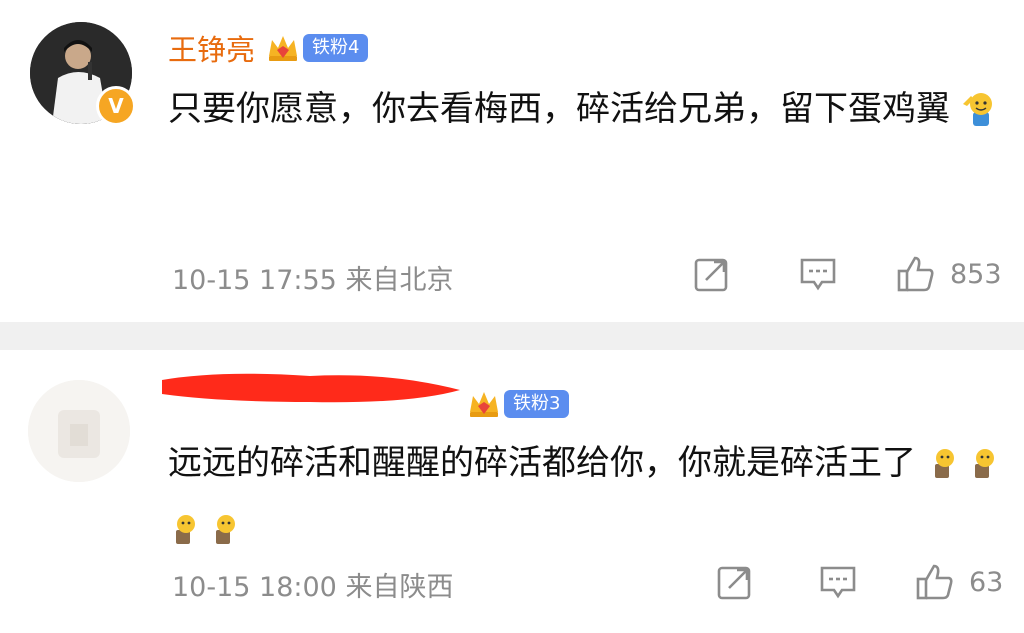 The image size is (1024, 633). Describe the element at coordinates (977, 109) in the screenshot. I see `salute-emoji-icon` at that location.